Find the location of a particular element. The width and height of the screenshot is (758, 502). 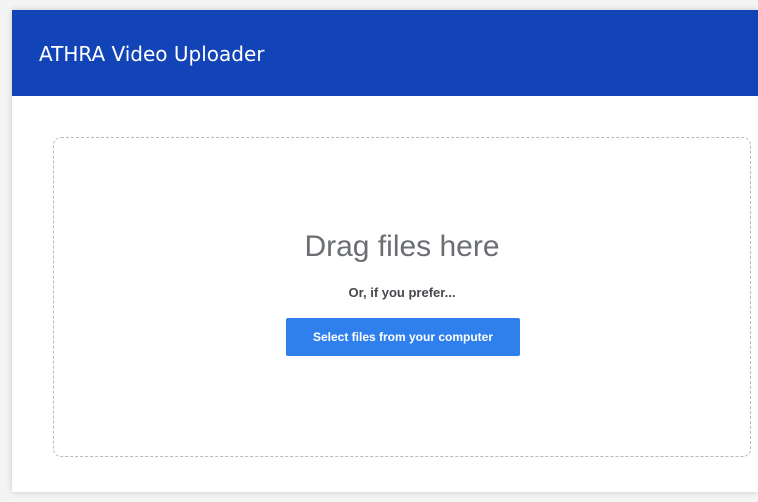

select-files-button: Select files from your computer is located at coordinates (403, 337).